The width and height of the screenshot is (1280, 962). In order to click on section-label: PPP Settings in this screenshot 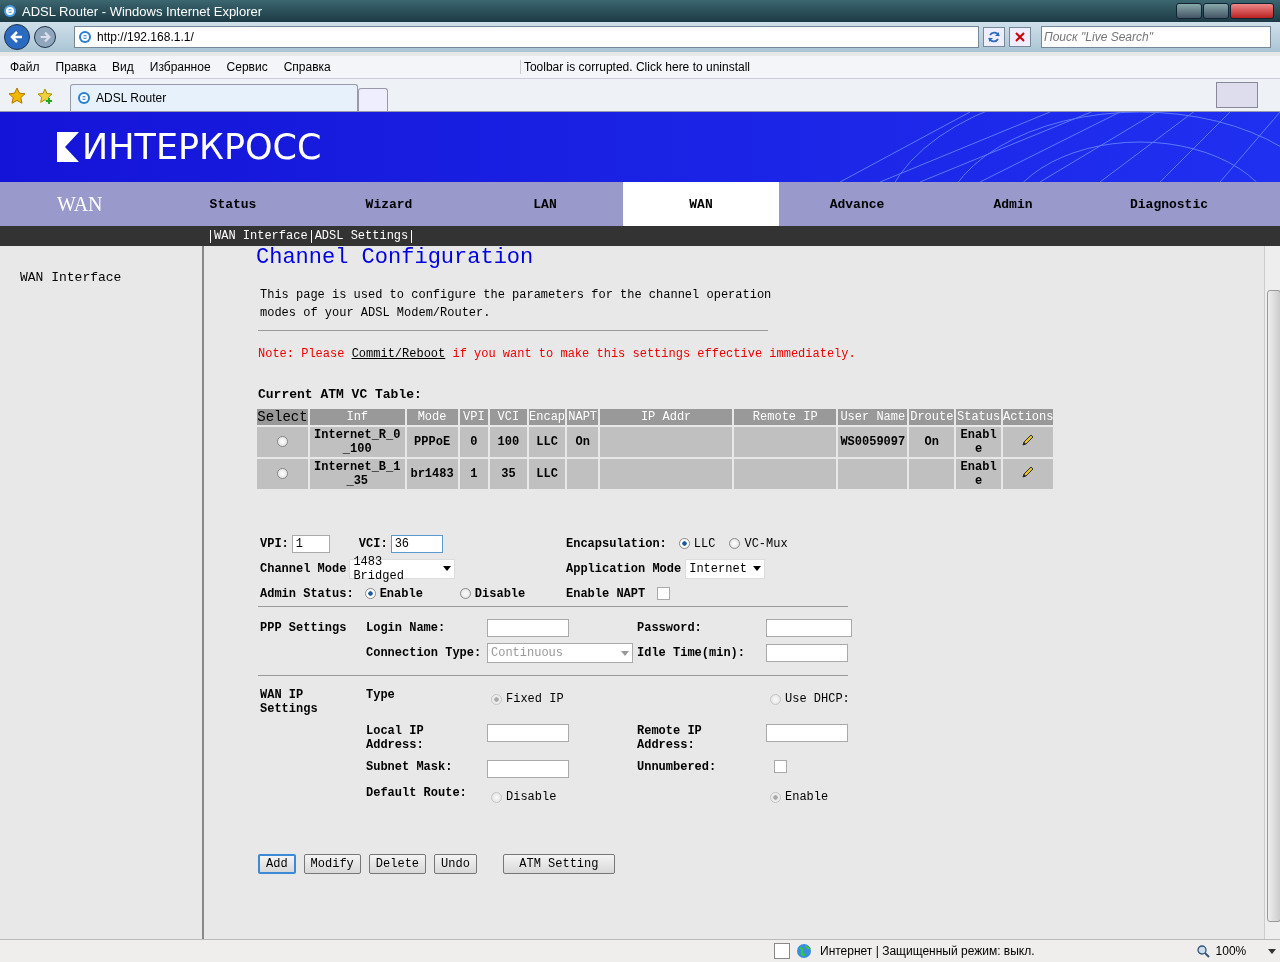, I will do `click(304, 628)`.